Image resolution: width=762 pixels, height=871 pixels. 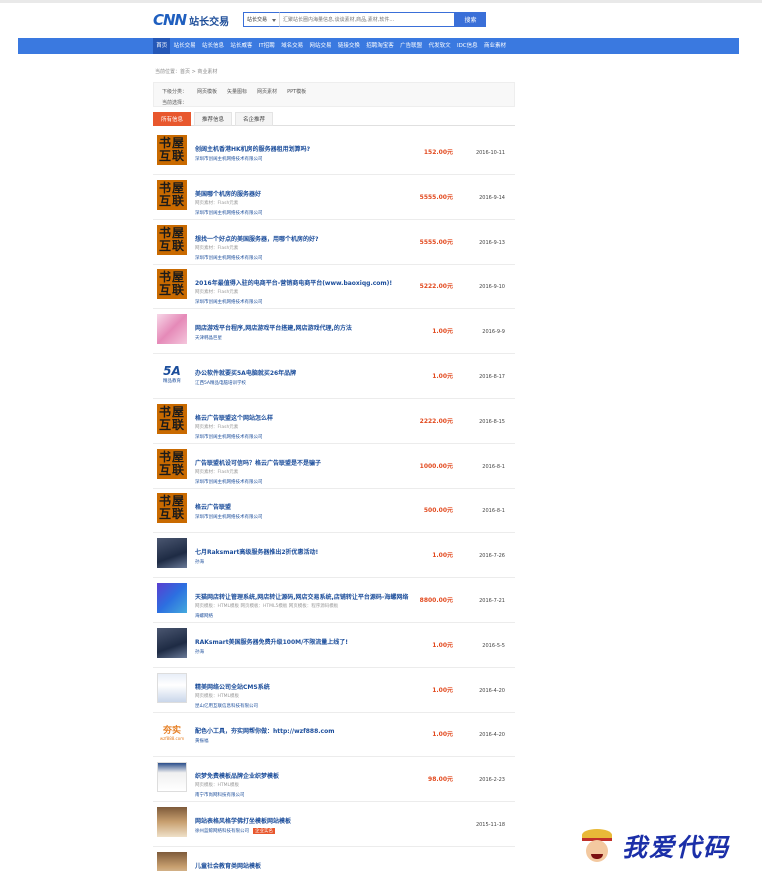 I want to click on listing-title-link: 配色小工具，夯实网帮你做：http://wzf888.com, so click(x=264, y=730).